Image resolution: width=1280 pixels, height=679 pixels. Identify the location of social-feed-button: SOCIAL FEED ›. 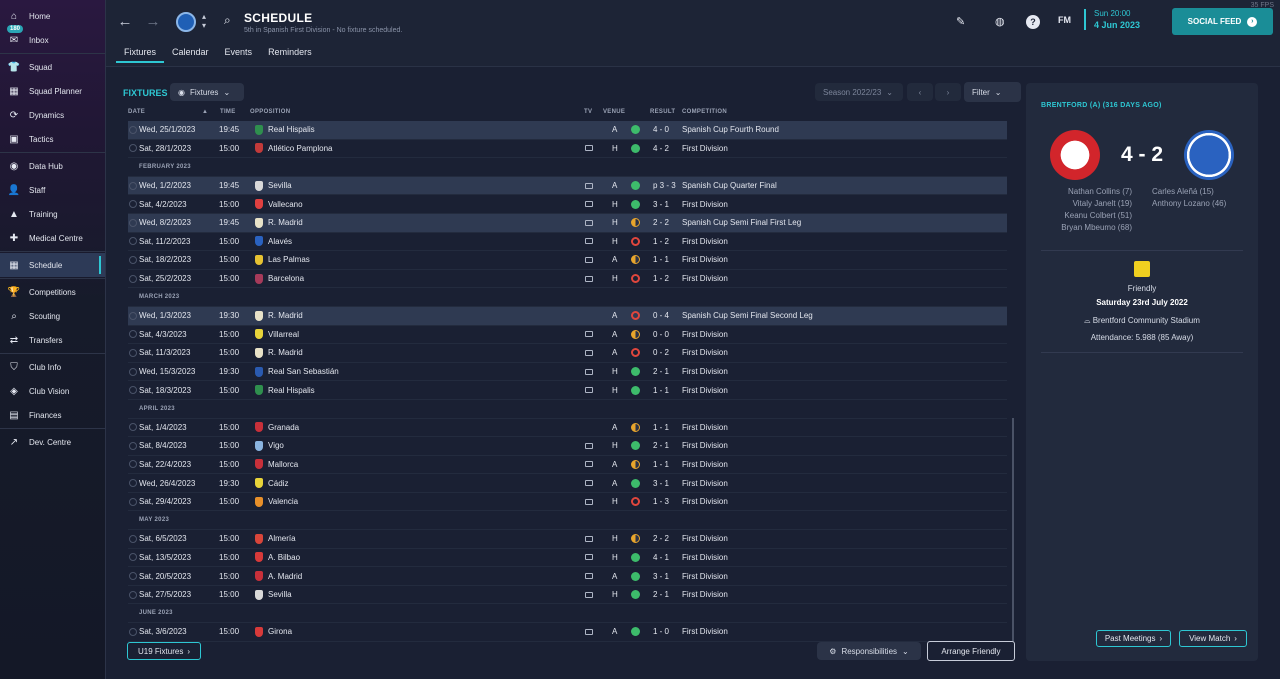
(1222, 21).